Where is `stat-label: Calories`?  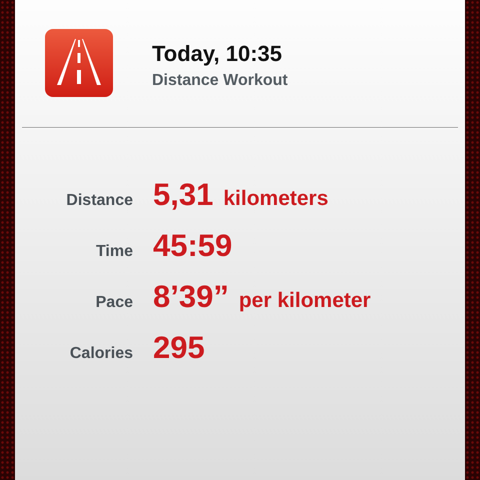
stat-label: Calories is located at coordinates (100, 354).